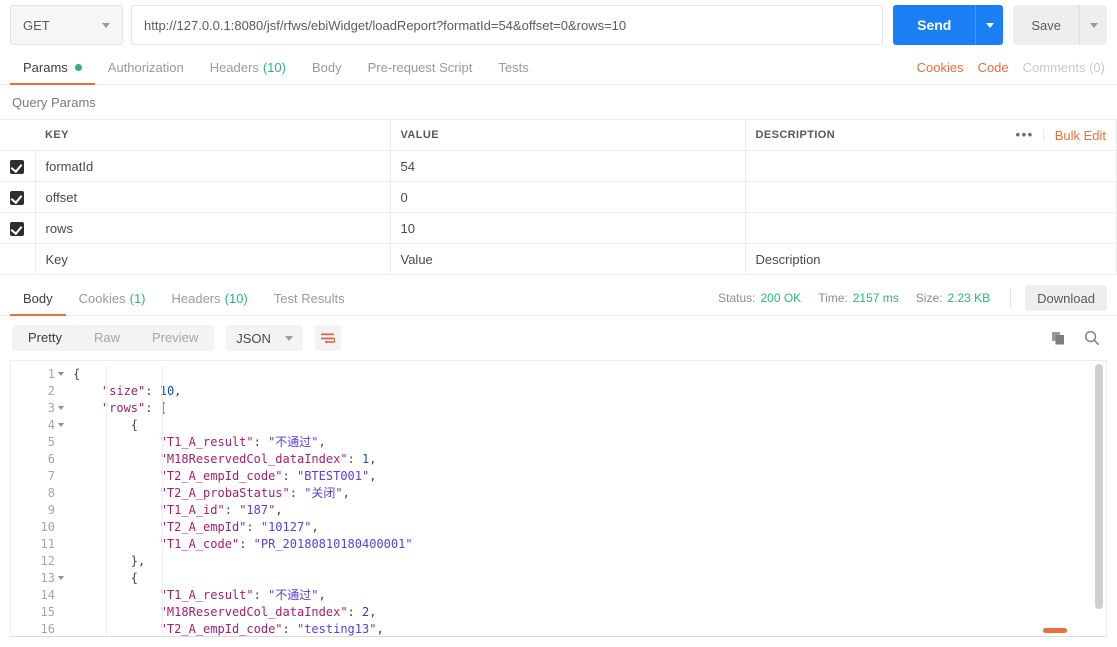  I want to click on param-value-cell: 54, so click(568, 166).